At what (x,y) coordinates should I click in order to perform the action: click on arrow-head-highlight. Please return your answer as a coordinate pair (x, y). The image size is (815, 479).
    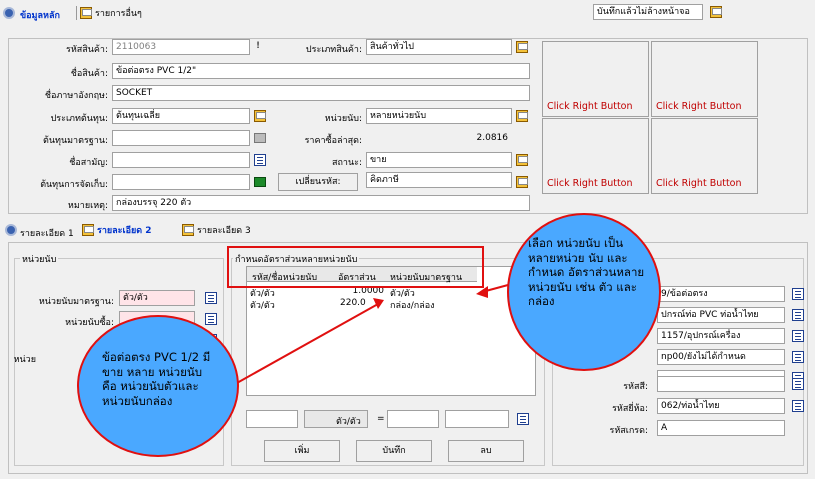
    Looking at the image, I should click on (482, 292).